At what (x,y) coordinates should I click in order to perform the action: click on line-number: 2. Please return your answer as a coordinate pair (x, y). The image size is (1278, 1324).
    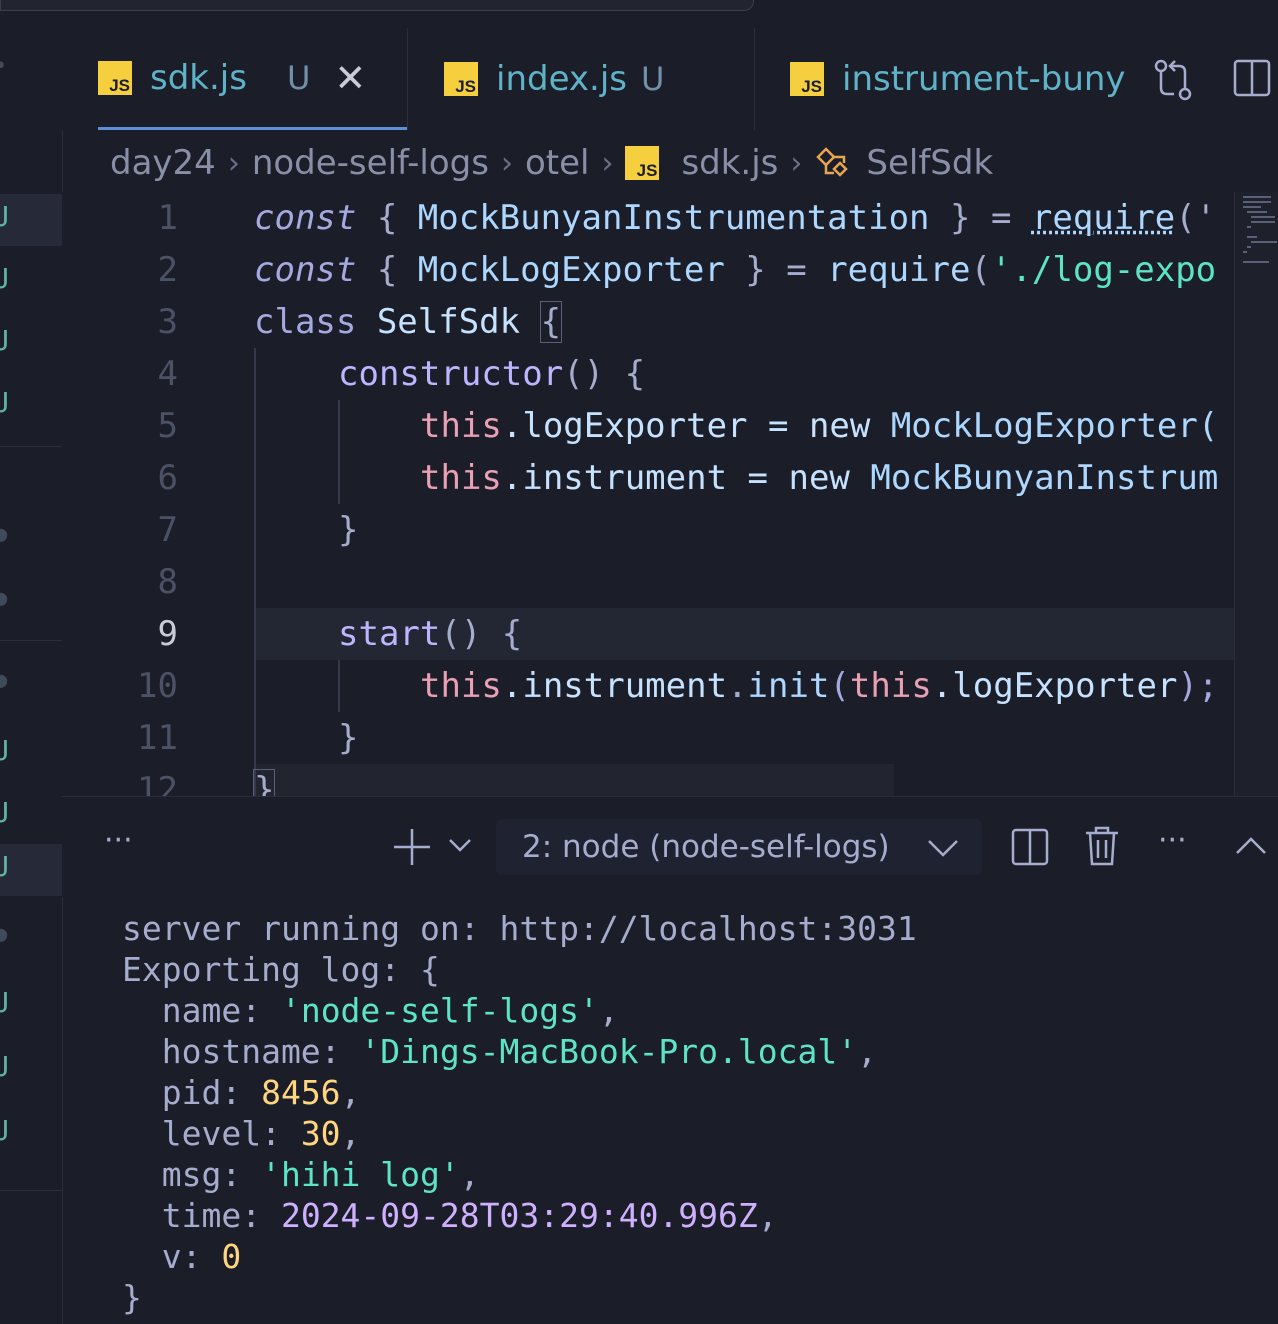
    Looking at the image, I should click on (167, 270).